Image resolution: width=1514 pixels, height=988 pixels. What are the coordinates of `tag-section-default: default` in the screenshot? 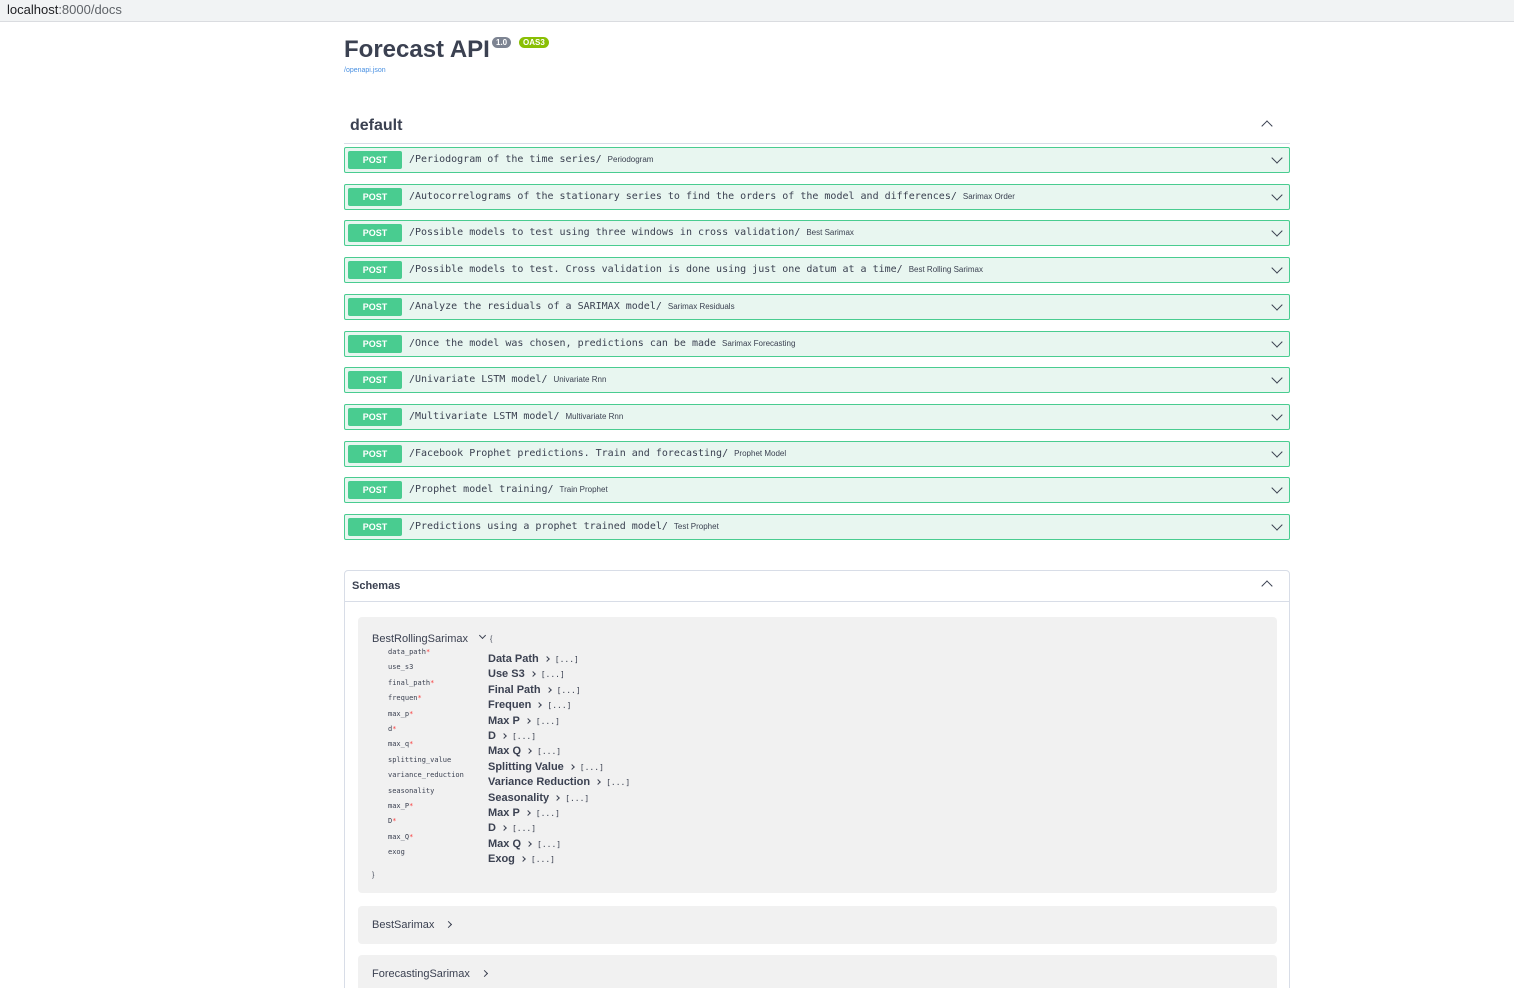 It's located at (817, 128).